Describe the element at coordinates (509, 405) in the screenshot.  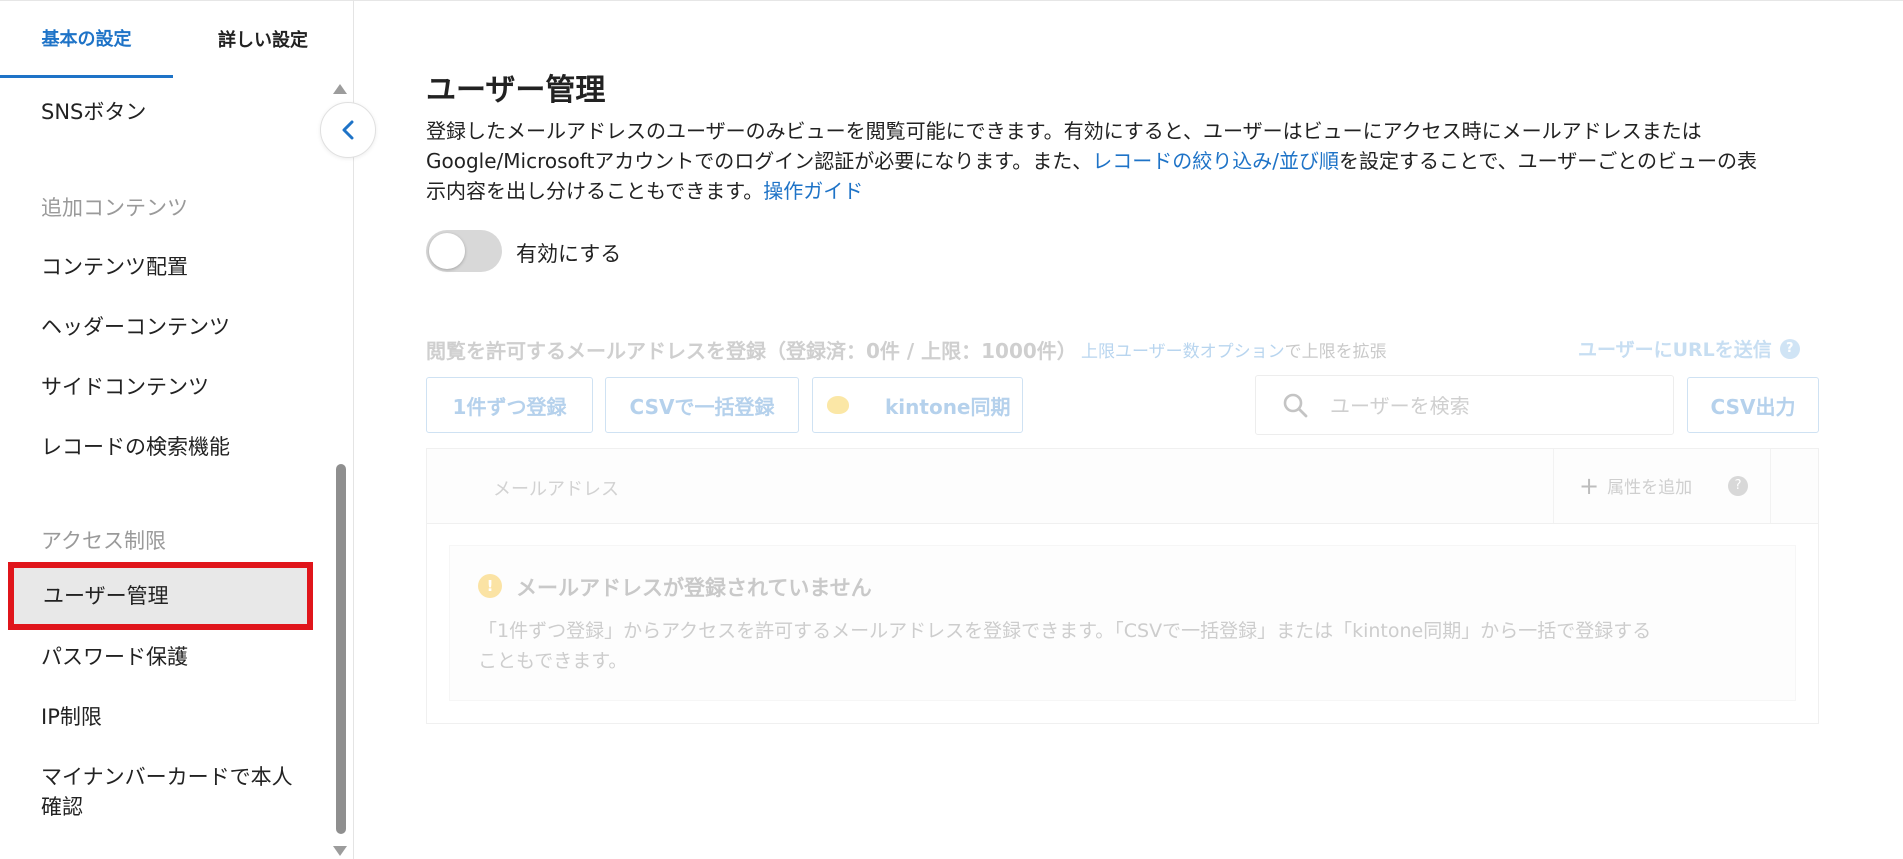
I see `register-single-button: 1件ずつ登録` at that location.